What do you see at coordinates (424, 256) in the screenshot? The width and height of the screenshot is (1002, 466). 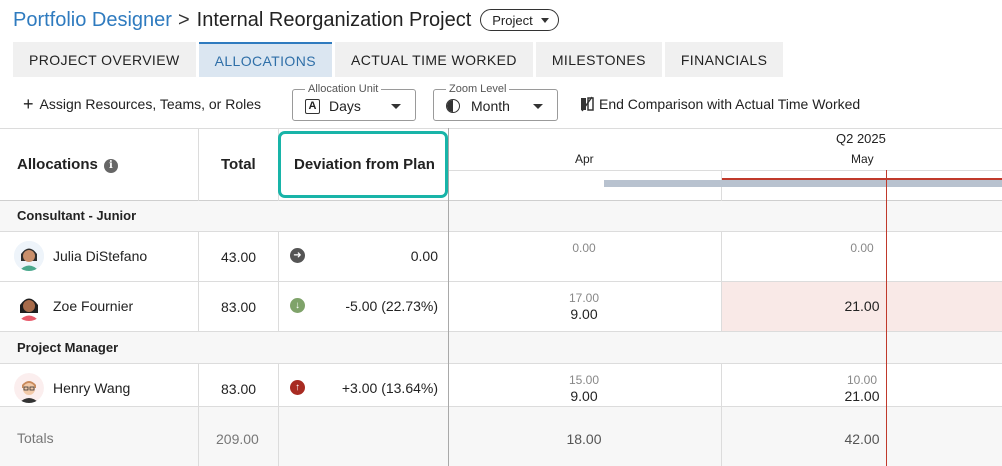 I see `row-deviation: 0.00` at bounding box center [424, 256].